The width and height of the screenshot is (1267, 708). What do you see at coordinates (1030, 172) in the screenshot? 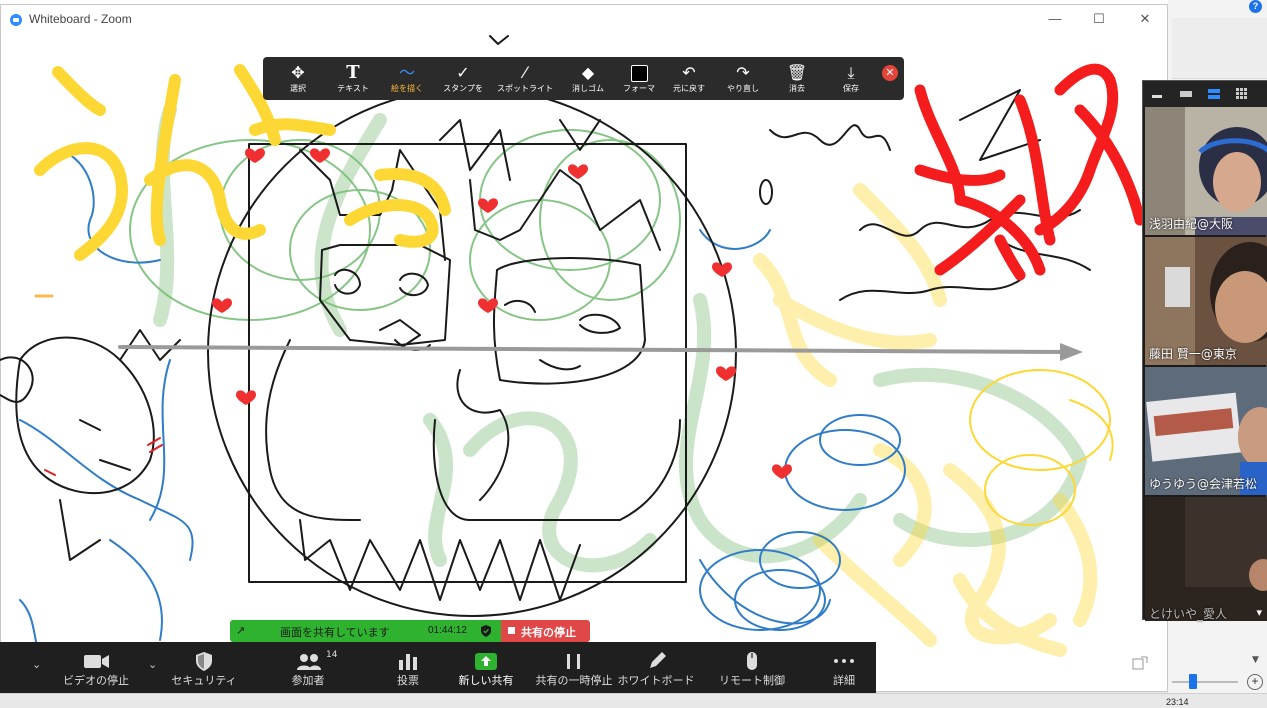
I see `red-handwriting` at bounding box center [1030, 172].